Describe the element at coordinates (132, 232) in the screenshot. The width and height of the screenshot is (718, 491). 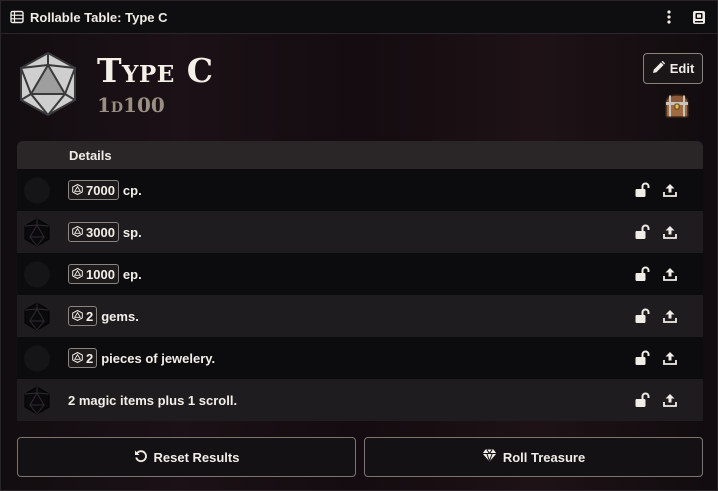
I see `result-text: sp.` at that location.